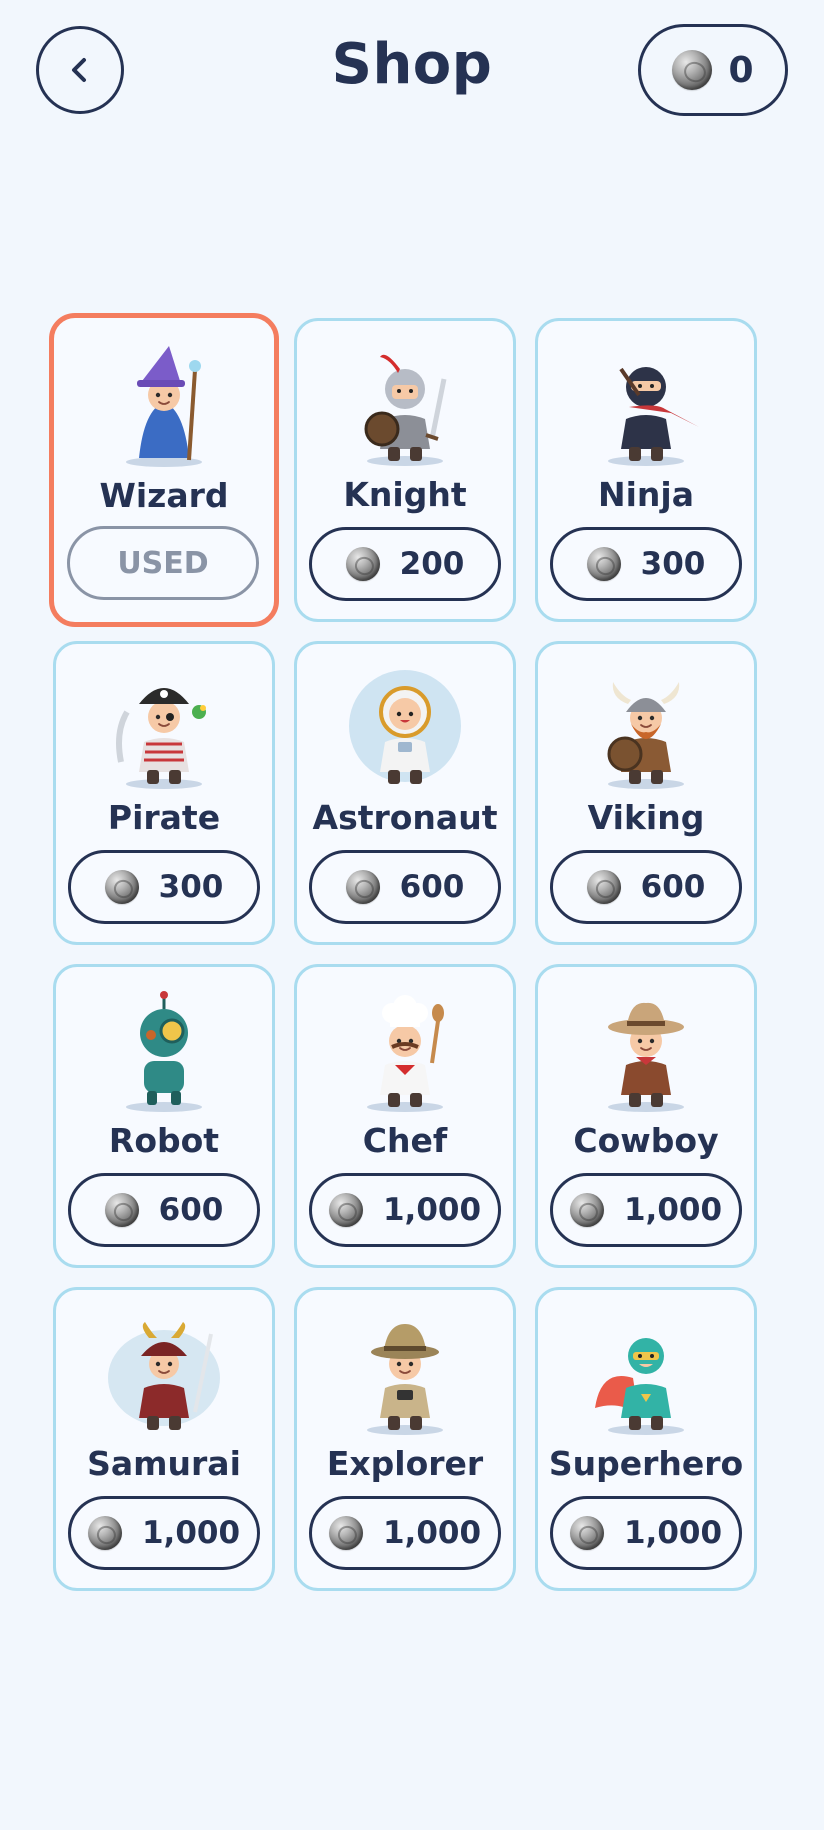  Describe the element at coordinates (412, 75) in the screenshot. I see `header: Shop 0` at that location.